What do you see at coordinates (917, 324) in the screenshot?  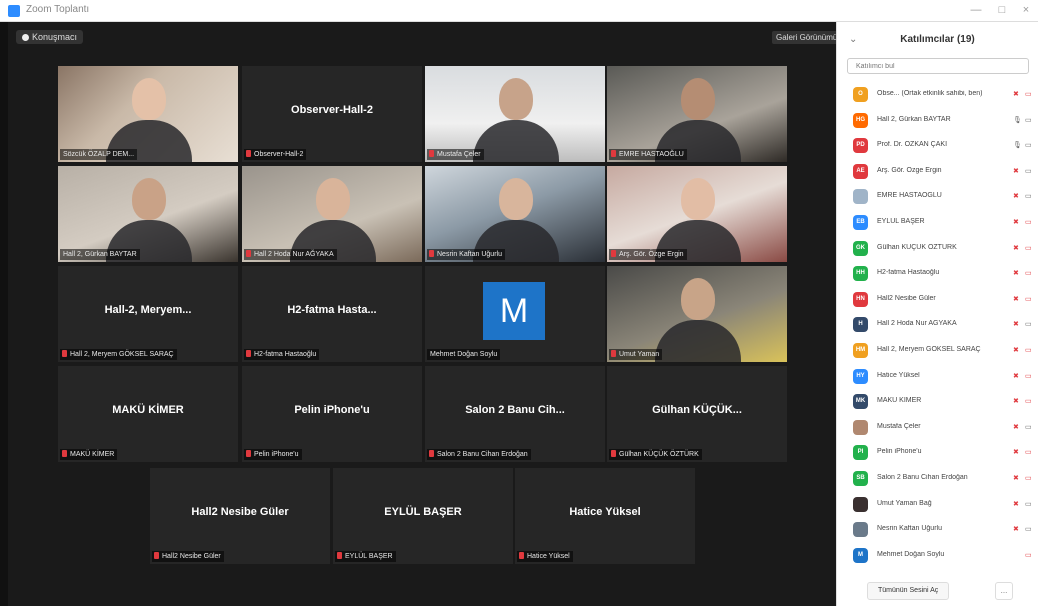 I see `participant-name: Hall 2 Hoda Nur AĞYAKA` at bounding box center [917, 324].